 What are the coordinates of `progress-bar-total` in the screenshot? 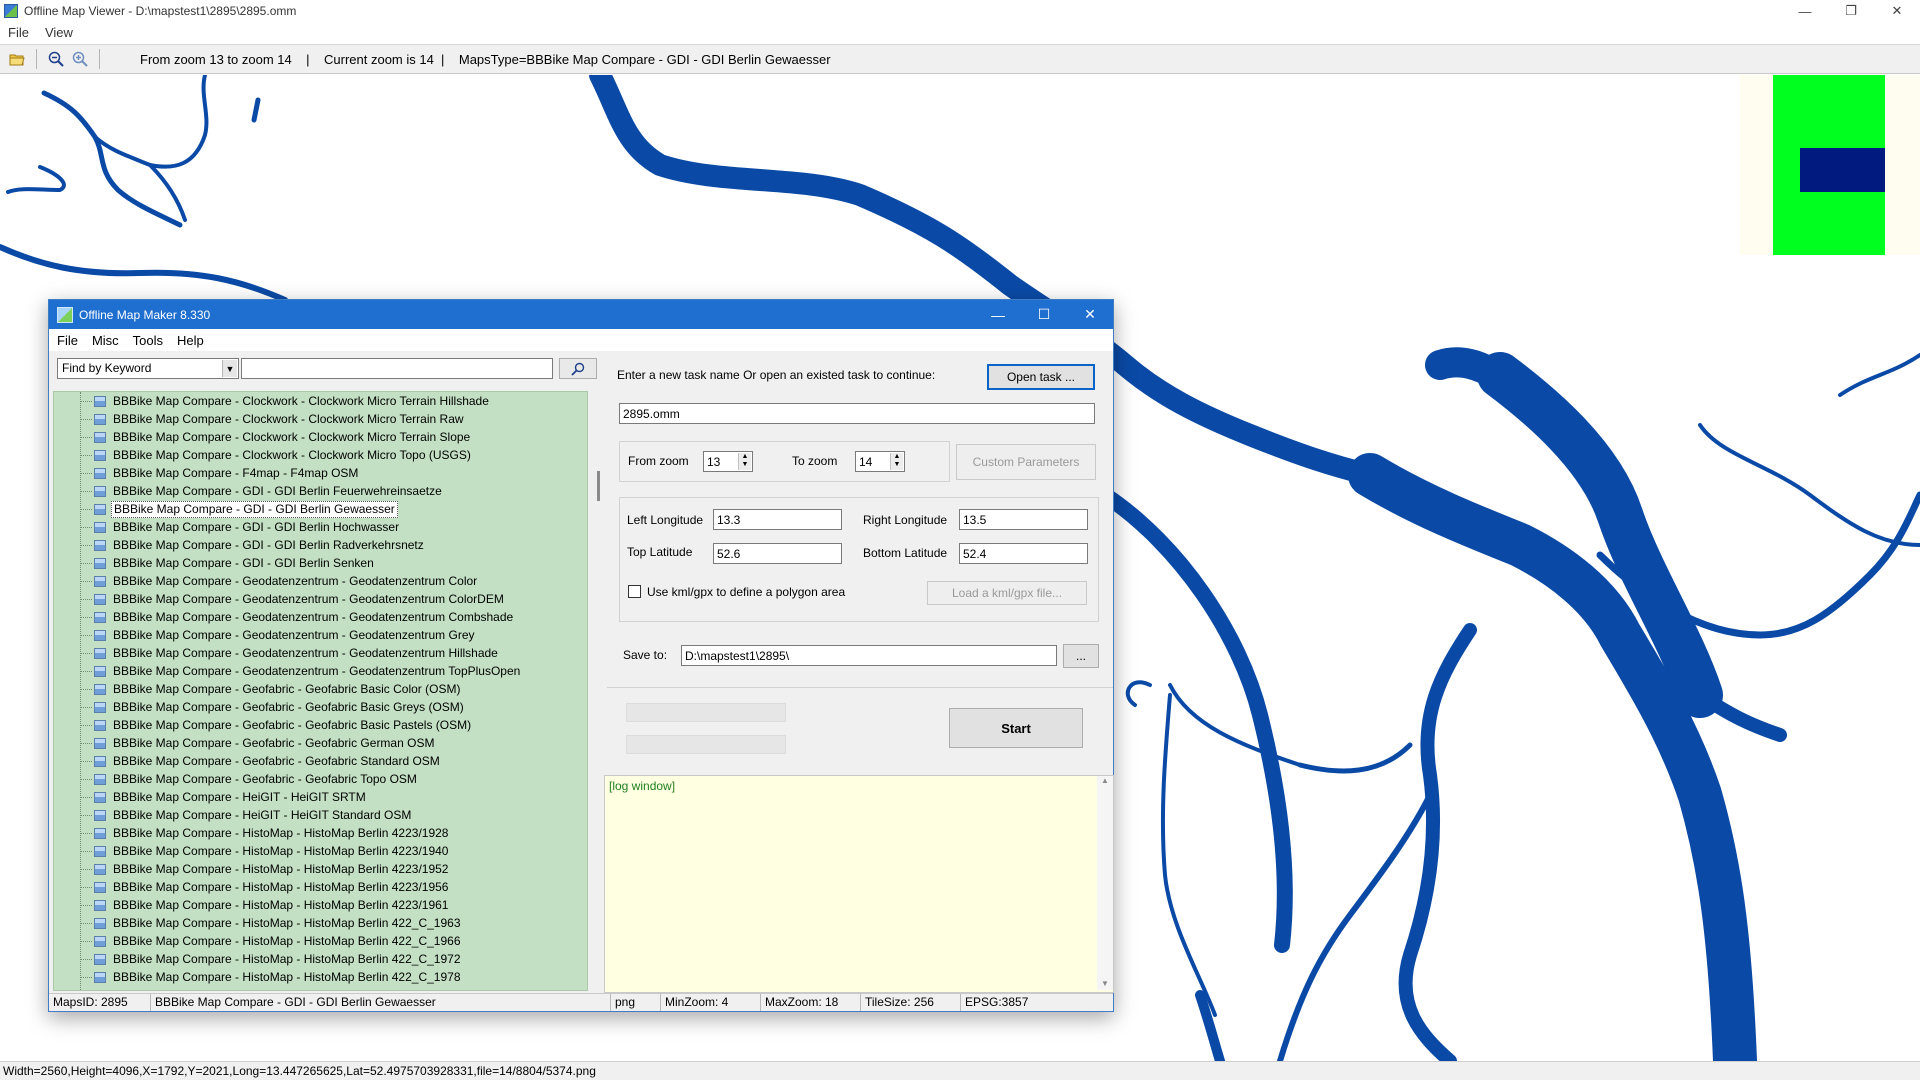 It's located at (706, 712).